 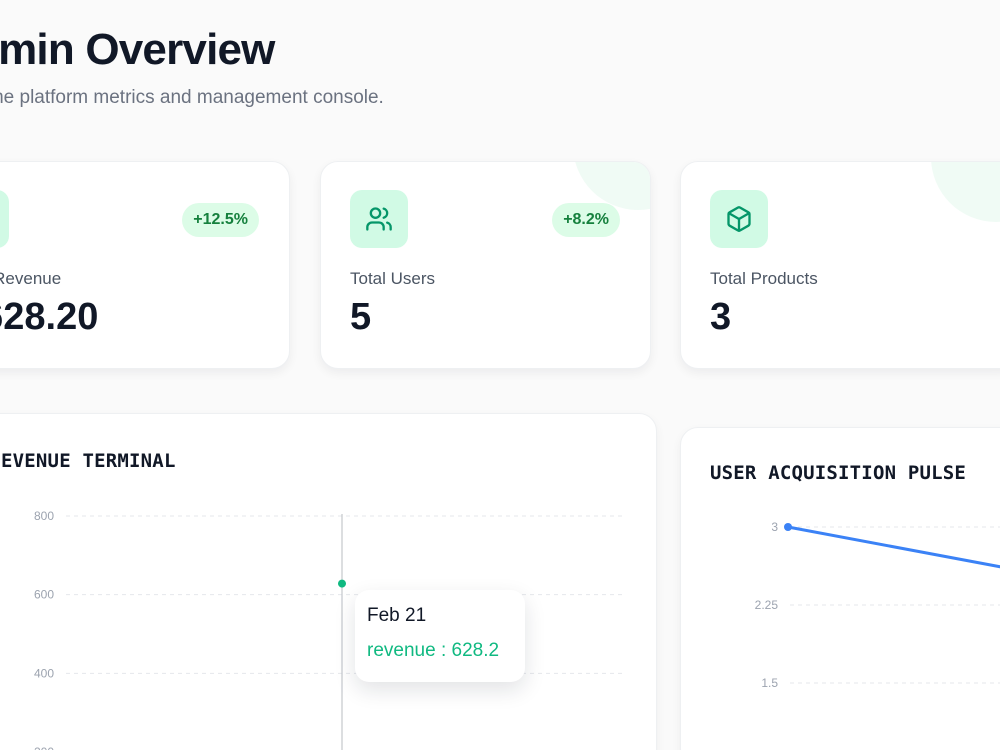 What do you see at coordinates (893, 547) in the screenshot?
I see `series-line` at bounding box center [893, 547].